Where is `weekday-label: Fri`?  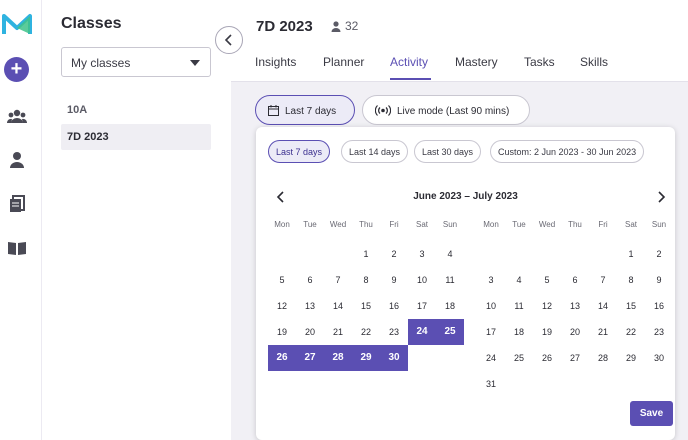 weekday-label: Fri is located at coordinates (603, 224).